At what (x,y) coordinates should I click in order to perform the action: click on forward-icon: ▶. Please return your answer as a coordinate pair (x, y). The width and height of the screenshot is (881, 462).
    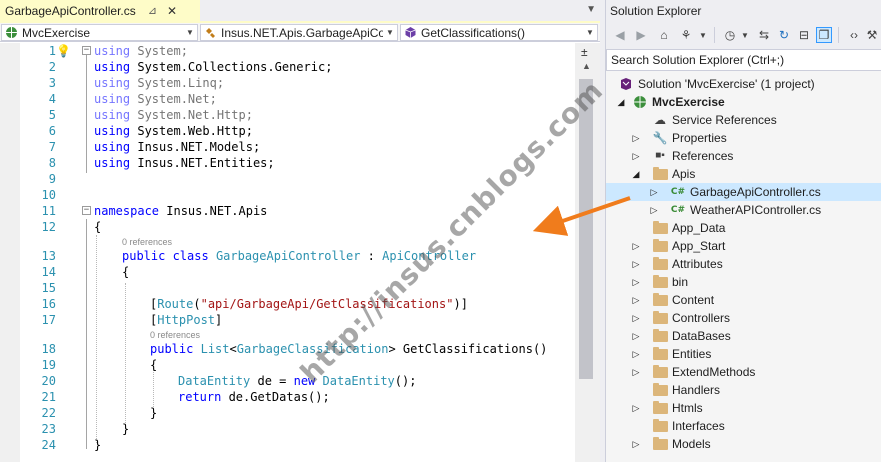
    Looking at the image, I should click on (641, 35).